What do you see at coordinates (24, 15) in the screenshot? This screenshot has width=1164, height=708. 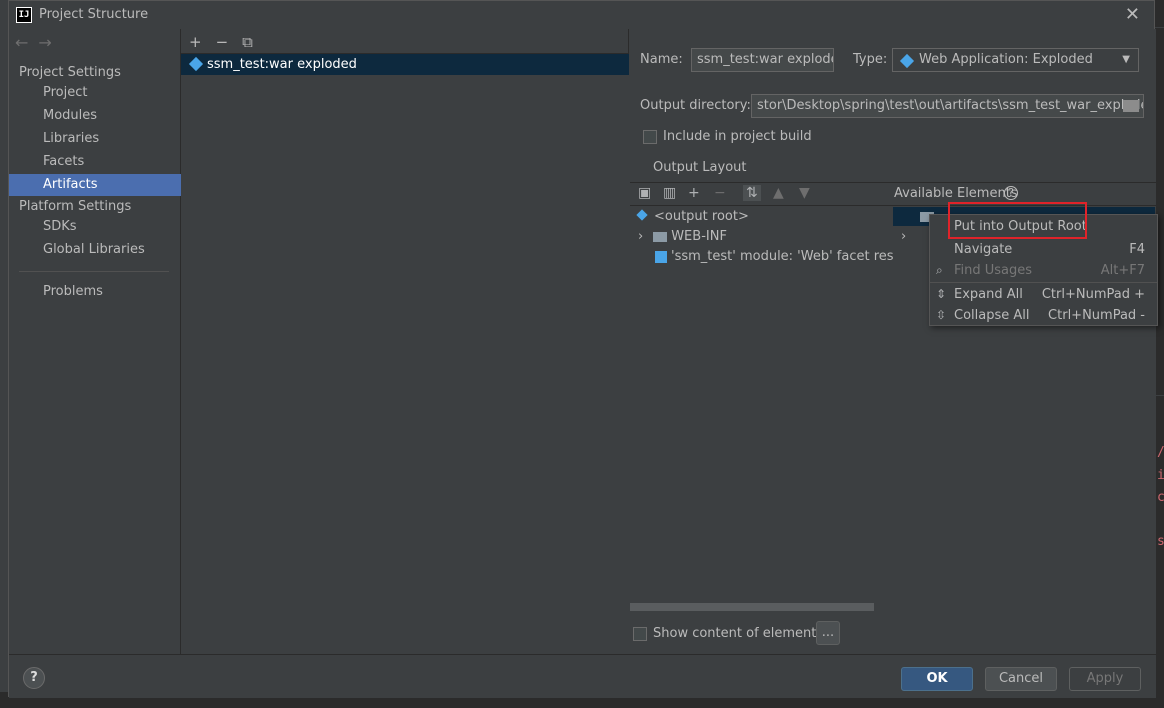 I see `intellij-app-icon: IJ` at bounding box center [24, 15].